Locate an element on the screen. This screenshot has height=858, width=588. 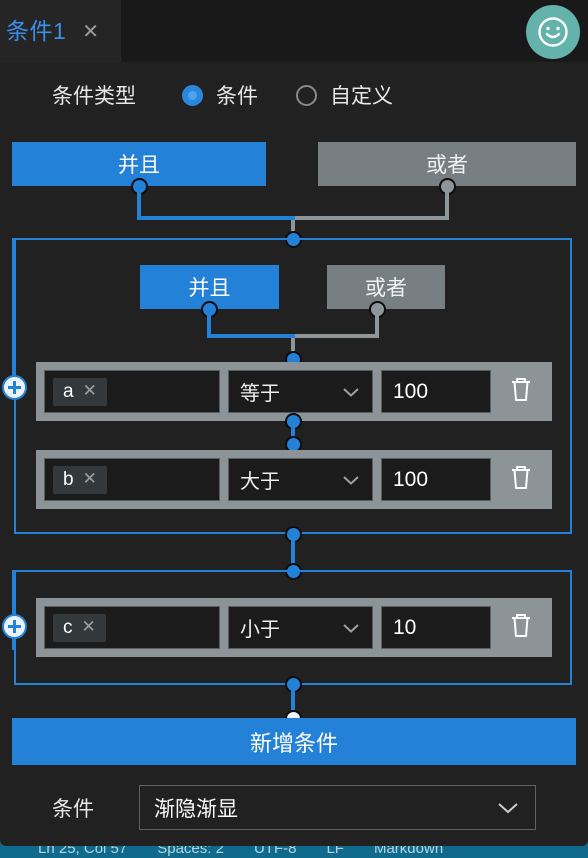
value-text-3: 10 is located at coordinates (405, 627).